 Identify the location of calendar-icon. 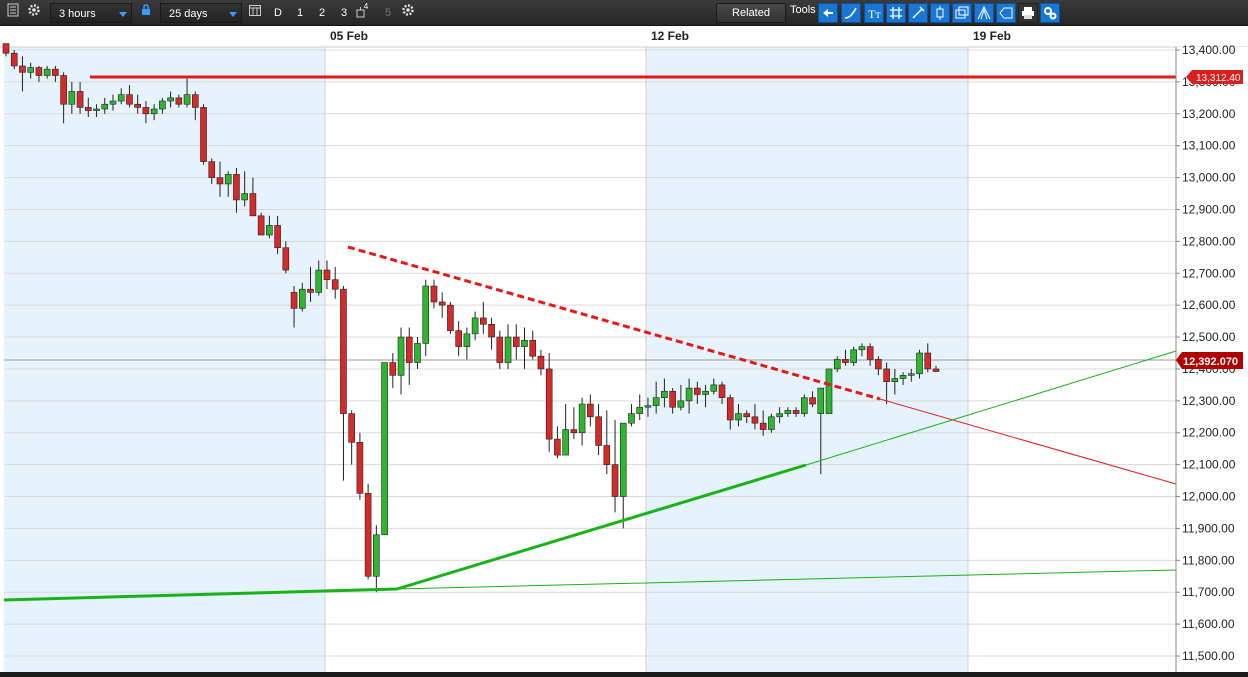
(255, 13).